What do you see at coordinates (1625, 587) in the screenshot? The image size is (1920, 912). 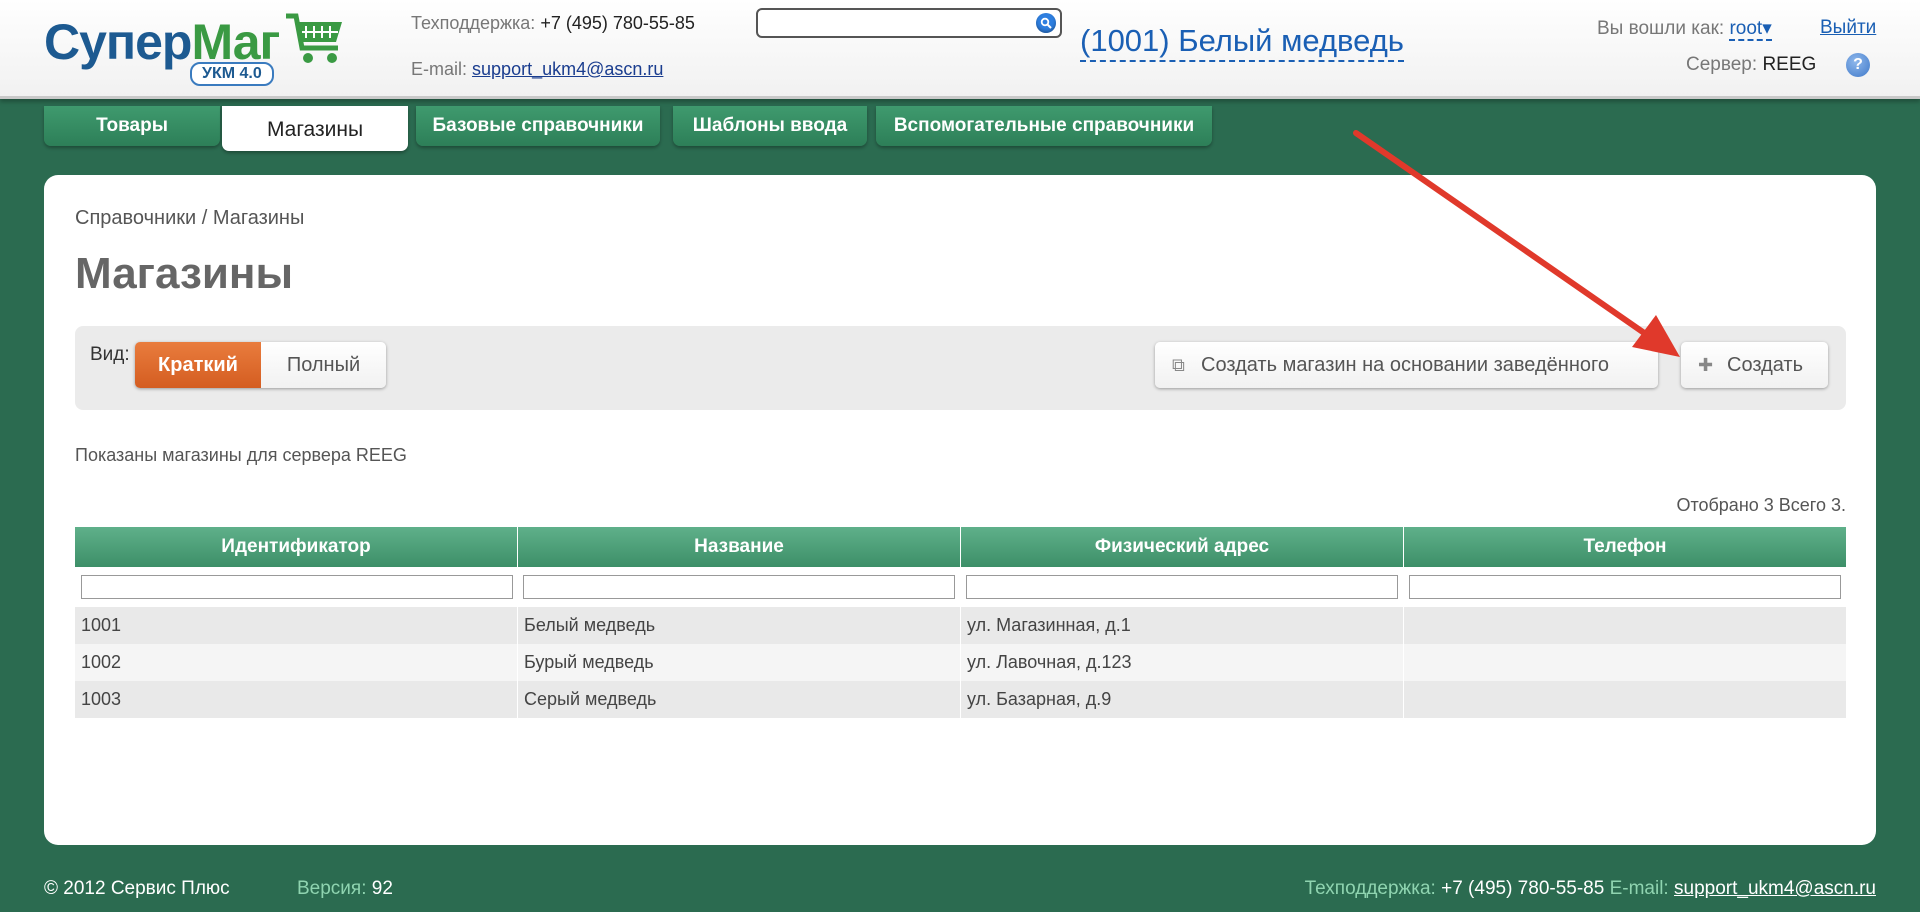 I see `filter-phone-input` at bounding box center [1625, 587].